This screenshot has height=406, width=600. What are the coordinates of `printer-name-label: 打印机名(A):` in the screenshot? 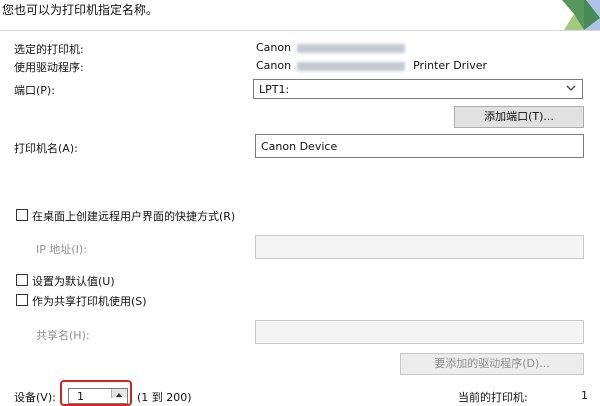 It's located at (46, 148).